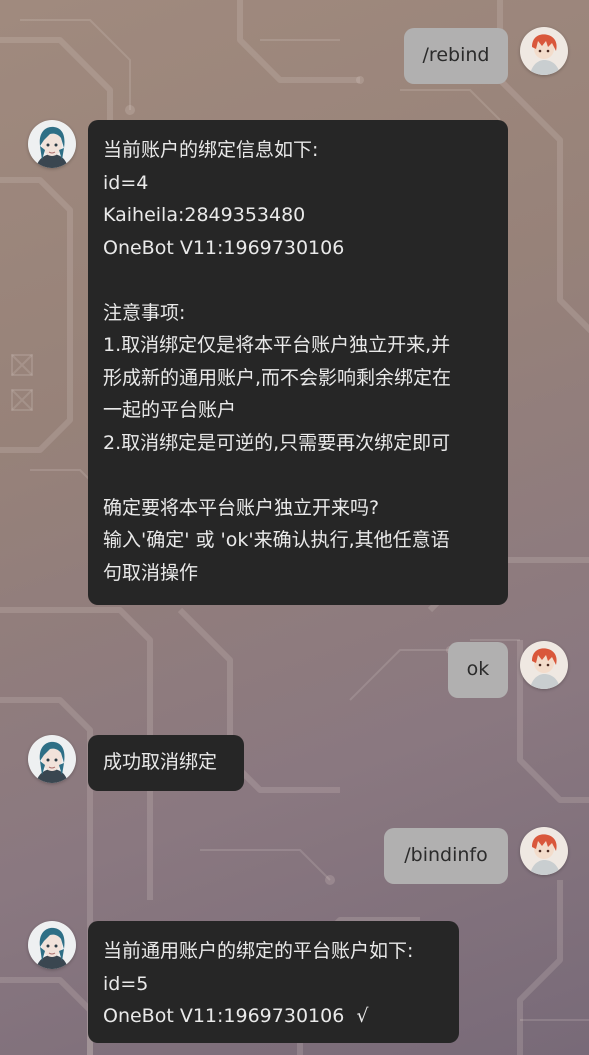 The height and width of the screenshot is (1055, 589). Describe the element at coordinates (446, 856) in the screenshot. I see `user-message-bubble: /bindinfo` at that location.